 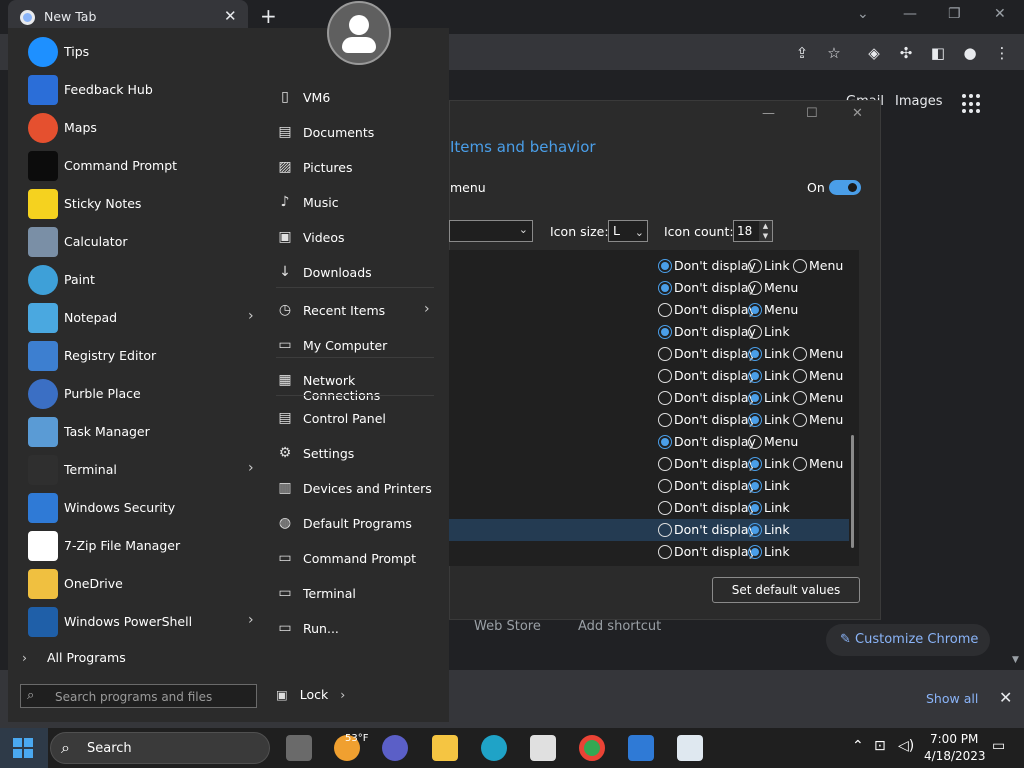 I want to click on network-tray-icon: ⊡, so click(x=880, y=746).